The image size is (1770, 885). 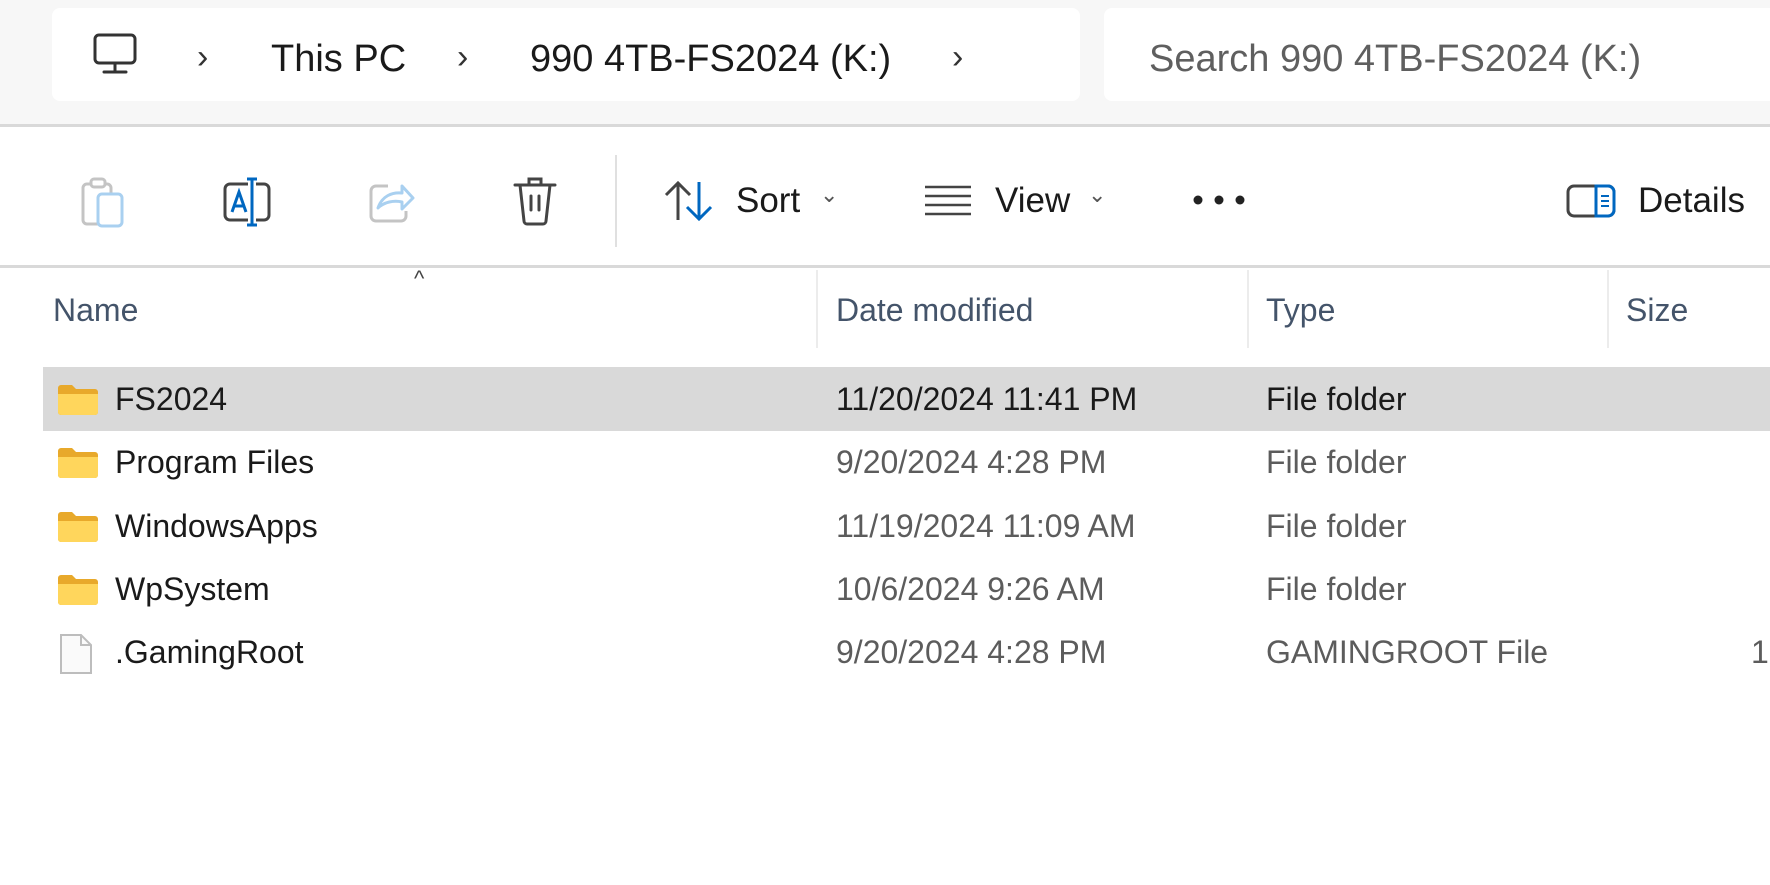 I want to click on details-pane-icon, so click(x=1591, y=201).